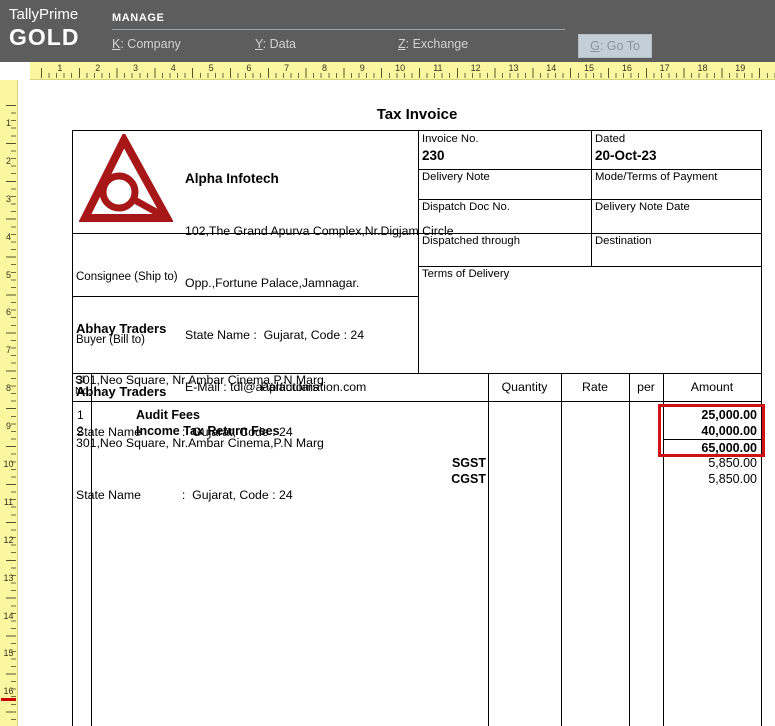 Image resolution: width=775 pixels, height=726 pixels. I want to click on ruler-vertical-numbers: 1 2 3 4 5 6 7 8 9 10 11 12 13 14 15 16, so click(8, 395).